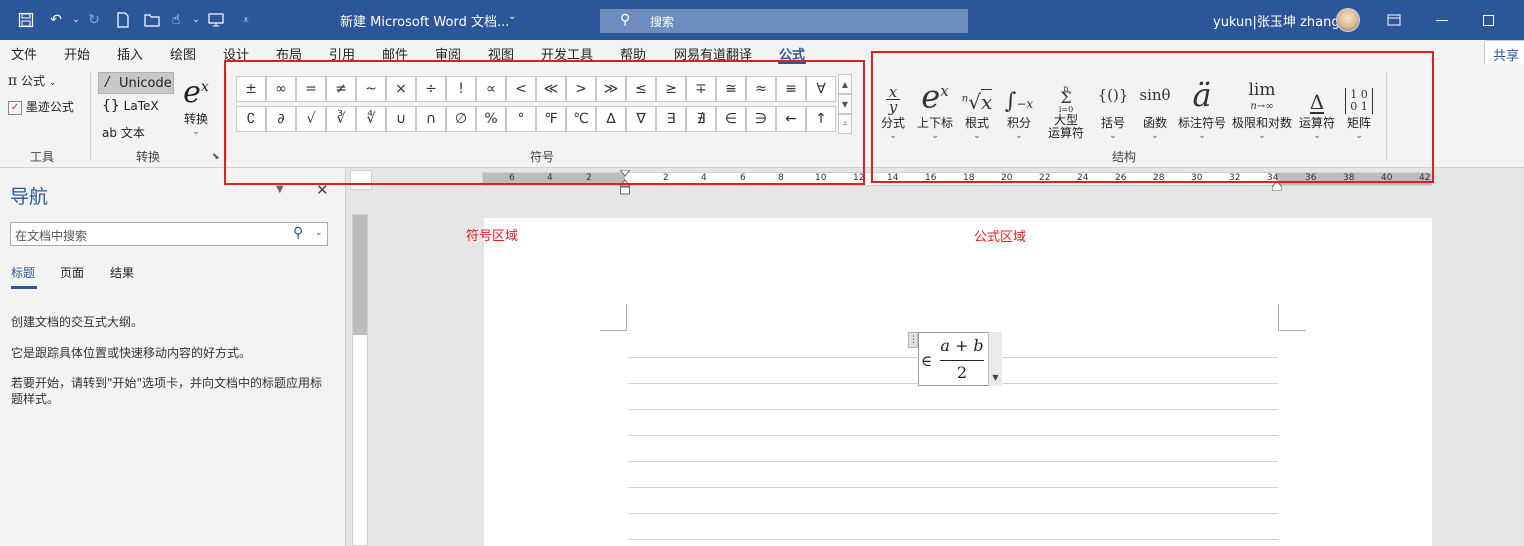 This screenshot has width=1524, height=546. I want to click on vertical-ruler, so click(360, 380).